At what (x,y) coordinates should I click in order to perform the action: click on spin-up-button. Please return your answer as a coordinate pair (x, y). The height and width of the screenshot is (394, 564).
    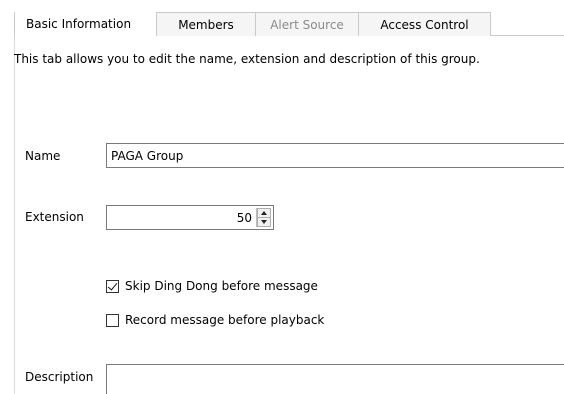
    Looking at the image, I should click on (264, 213).